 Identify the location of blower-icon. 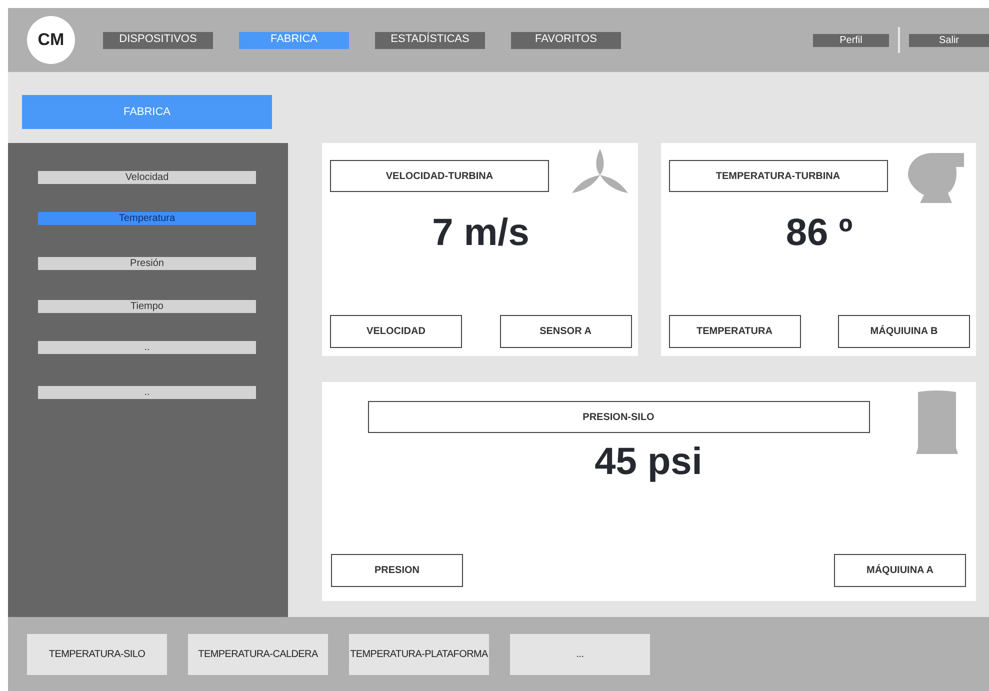
(936, 178).